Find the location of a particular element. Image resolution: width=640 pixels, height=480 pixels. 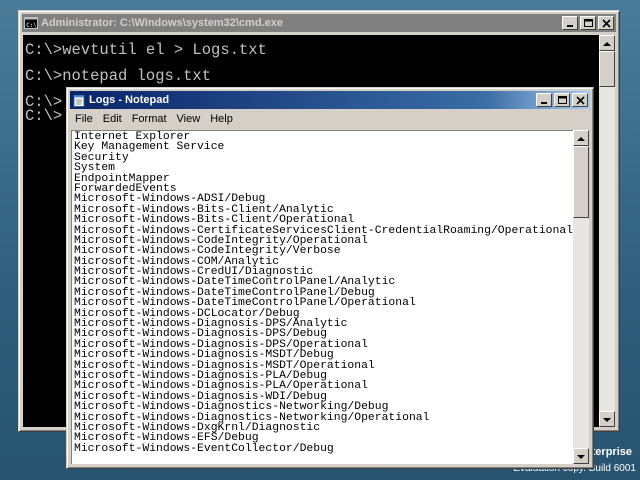

notepad-scroll-up-arrow-icon is located at coordinates (581, 138).